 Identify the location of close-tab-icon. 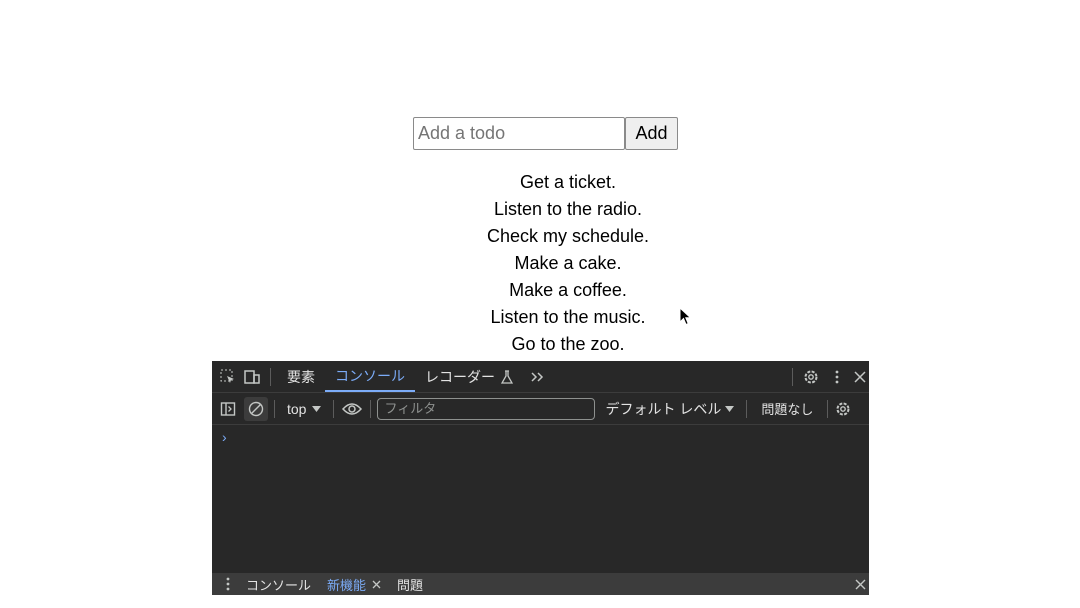
(376, 584).